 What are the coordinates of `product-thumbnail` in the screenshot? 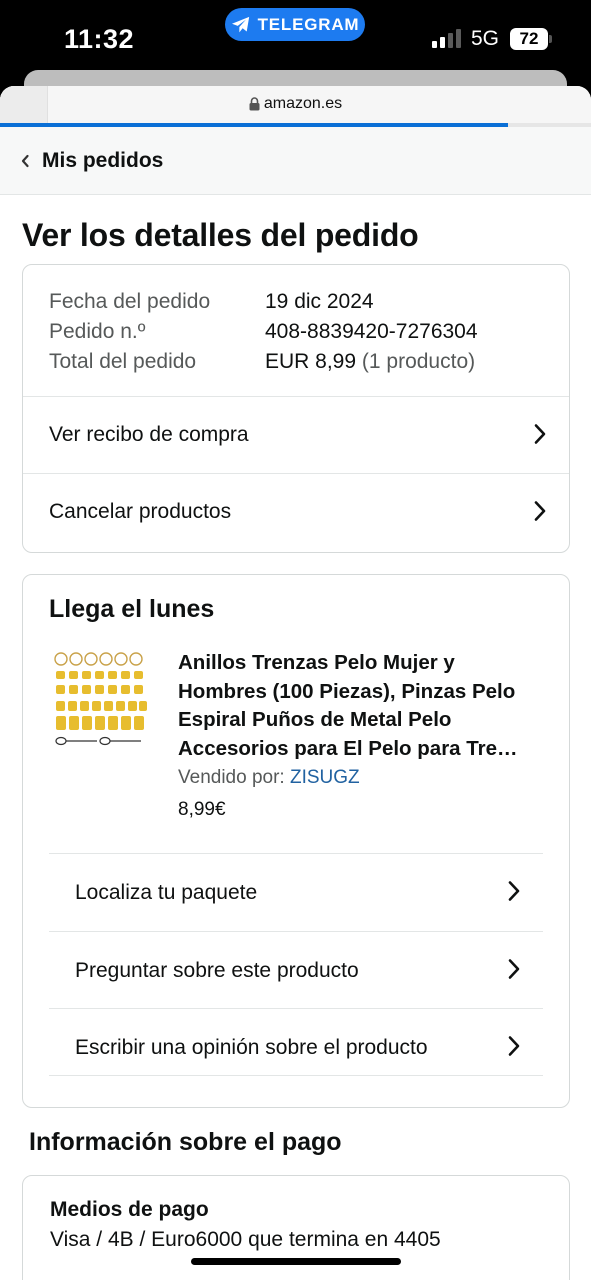 It's located at (101, 701).